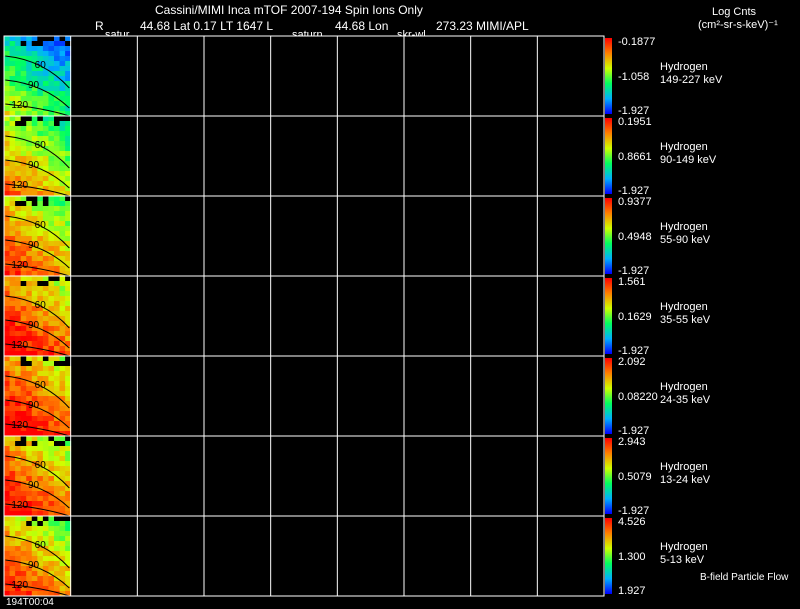  What do you see at coordinates (307, 556) in the screenshot?
I see `panel-7: 60 90120` at bounding box center [307, 556].